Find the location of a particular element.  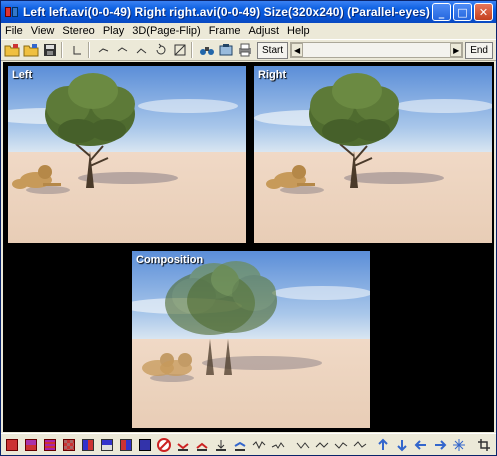

side-by-side-icon is located at coordinates (12, 445).